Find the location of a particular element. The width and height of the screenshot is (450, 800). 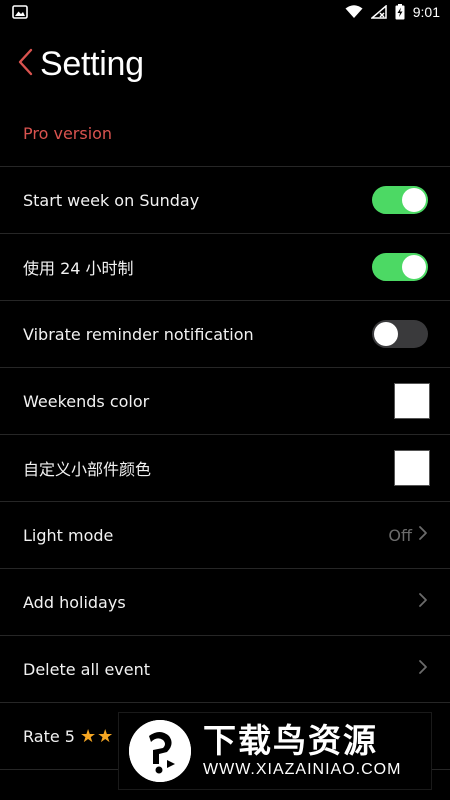

rate-label: Rate 5 ★★ is located at coordinates (68, 736).